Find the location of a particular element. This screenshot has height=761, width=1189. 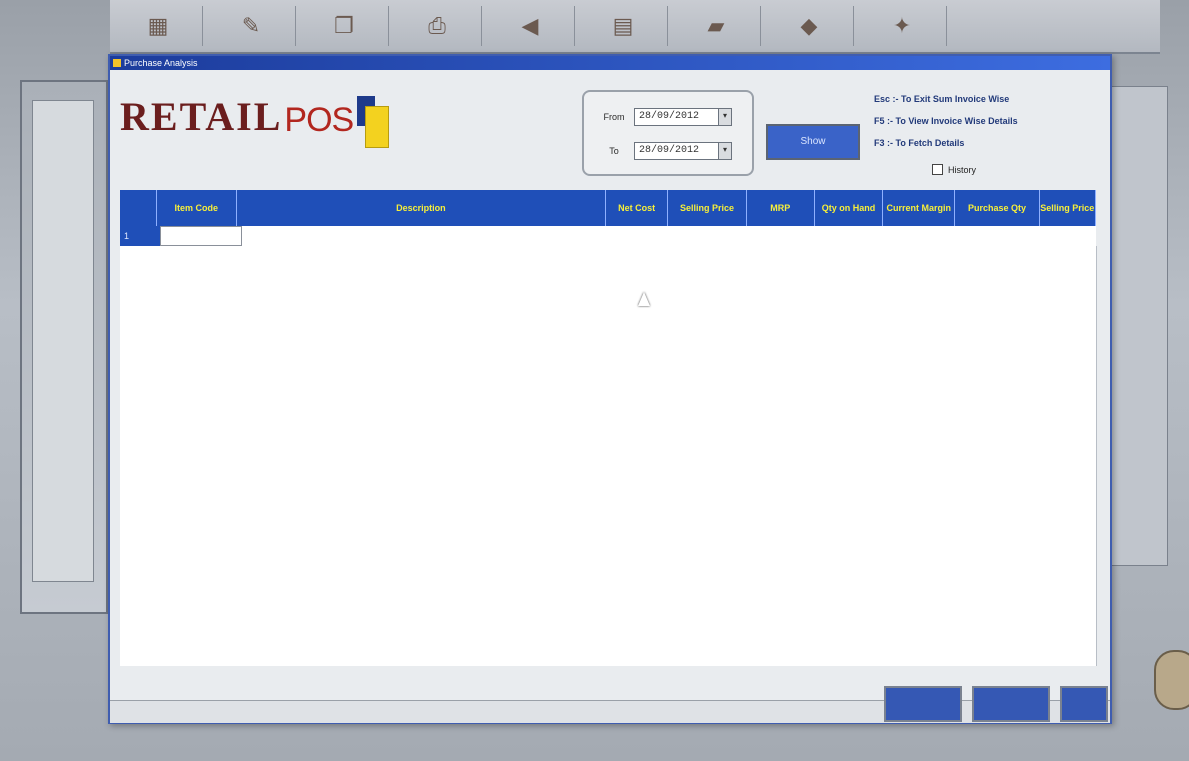

grid-icon: ▦ is located at coordinates (158, 25).